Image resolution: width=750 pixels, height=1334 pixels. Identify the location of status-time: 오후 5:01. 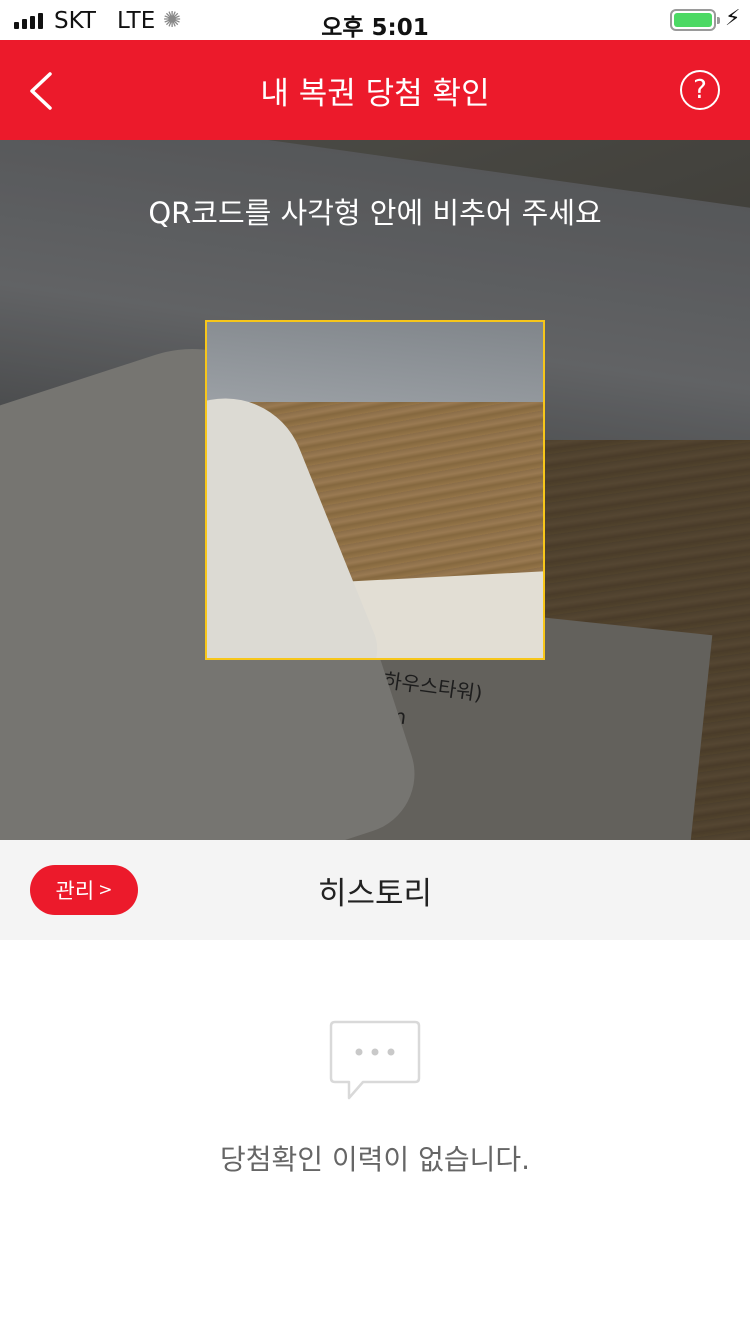
(375, 28).